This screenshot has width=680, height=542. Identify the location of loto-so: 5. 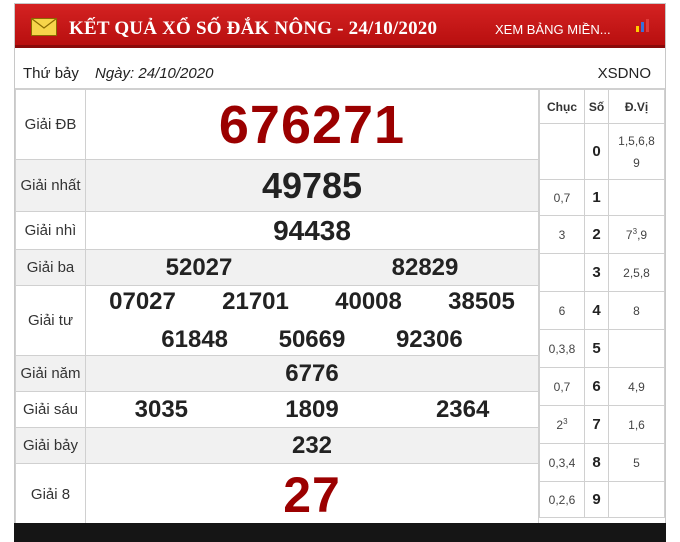
(596, 348).